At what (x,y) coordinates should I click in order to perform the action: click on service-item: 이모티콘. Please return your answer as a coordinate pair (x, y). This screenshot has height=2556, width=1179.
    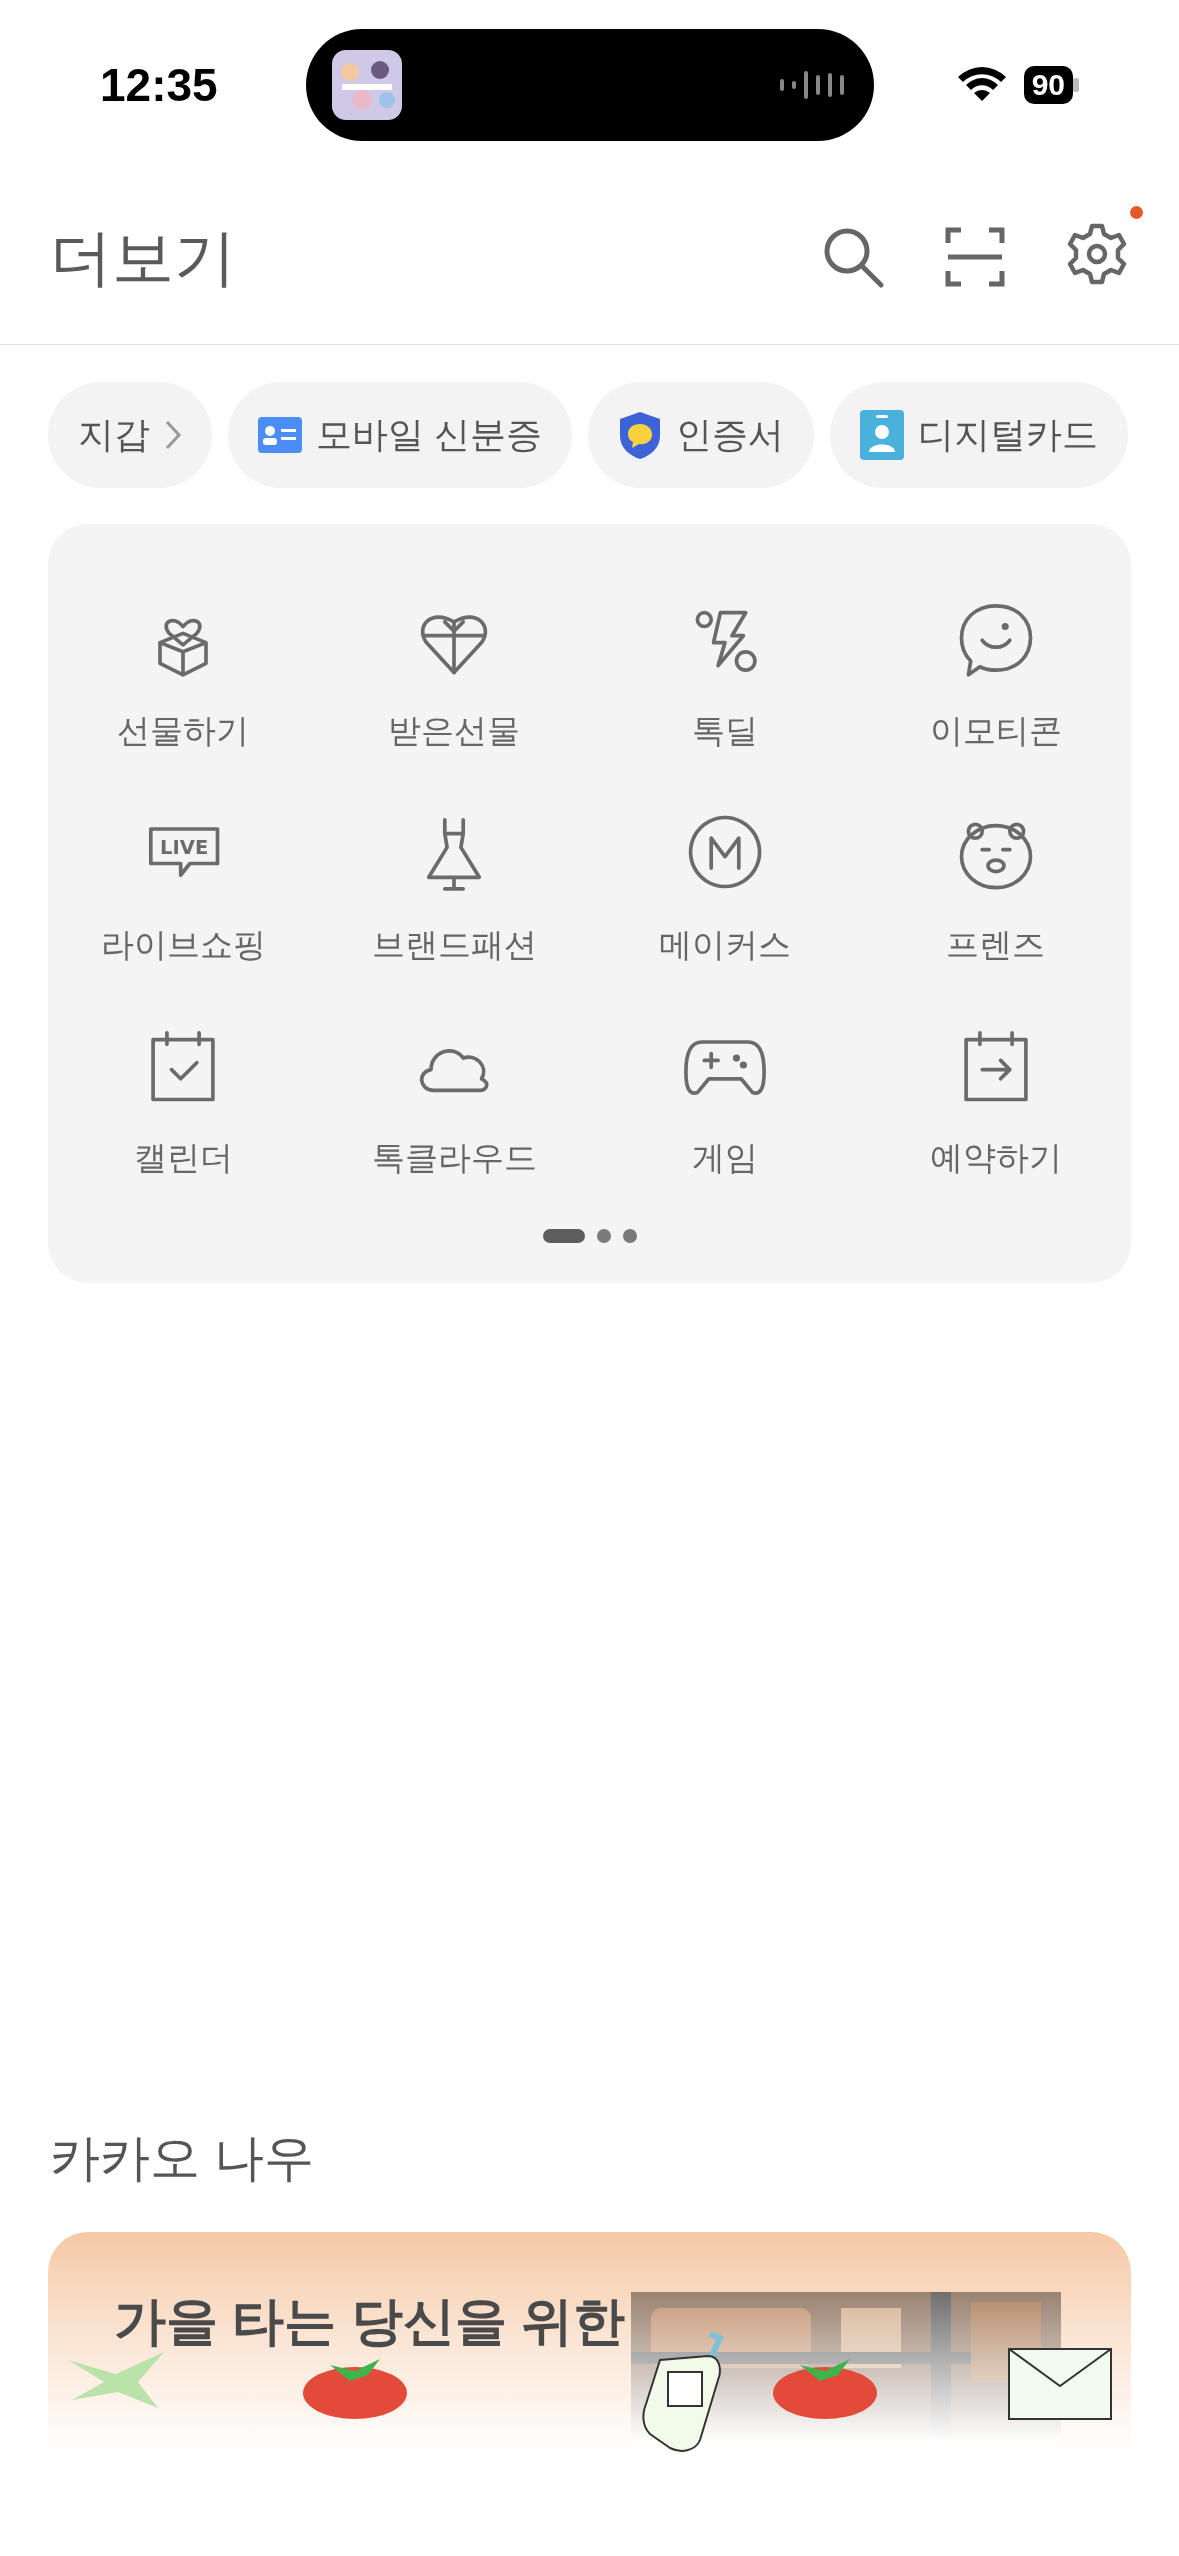
    Looking at the image, I should click on (995, 674).